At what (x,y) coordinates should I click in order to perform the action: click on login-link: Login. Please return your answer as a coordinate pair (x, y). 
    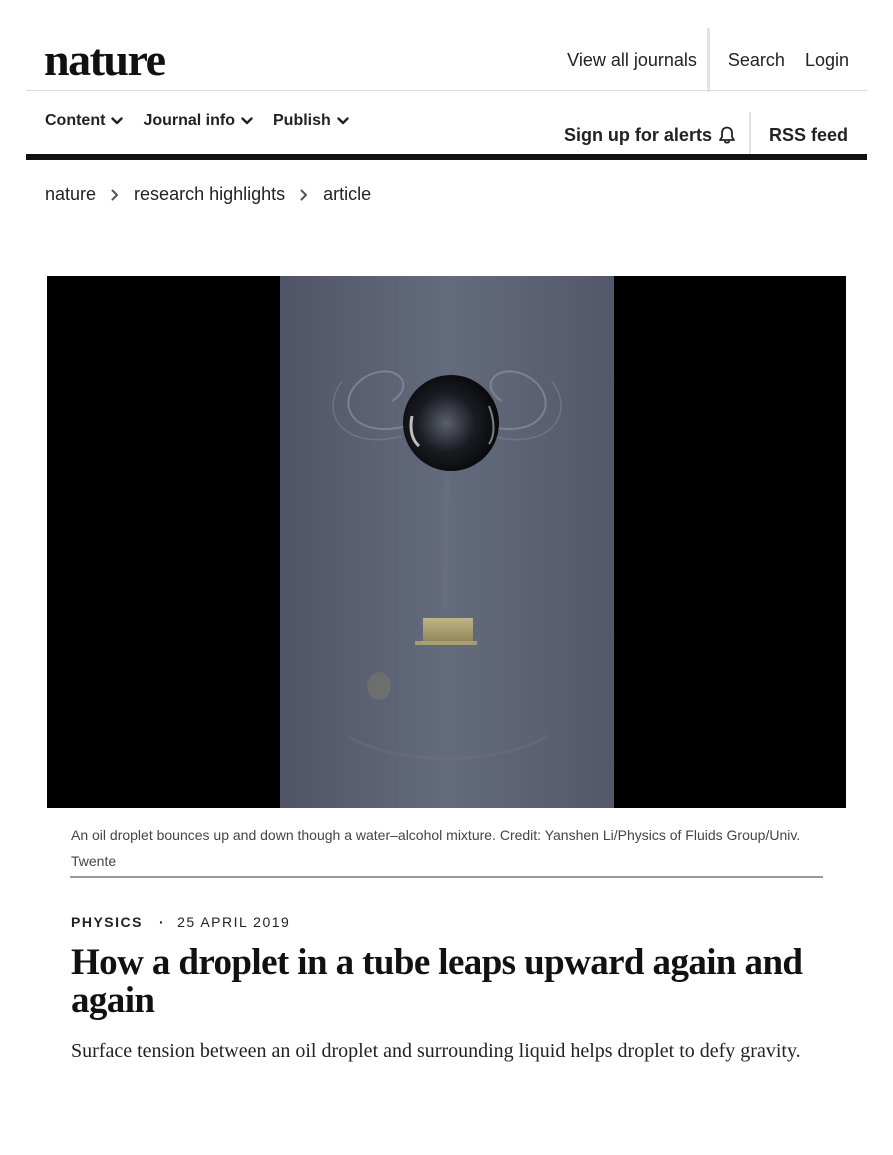
    Looking at the image, I should click on (827, 60).